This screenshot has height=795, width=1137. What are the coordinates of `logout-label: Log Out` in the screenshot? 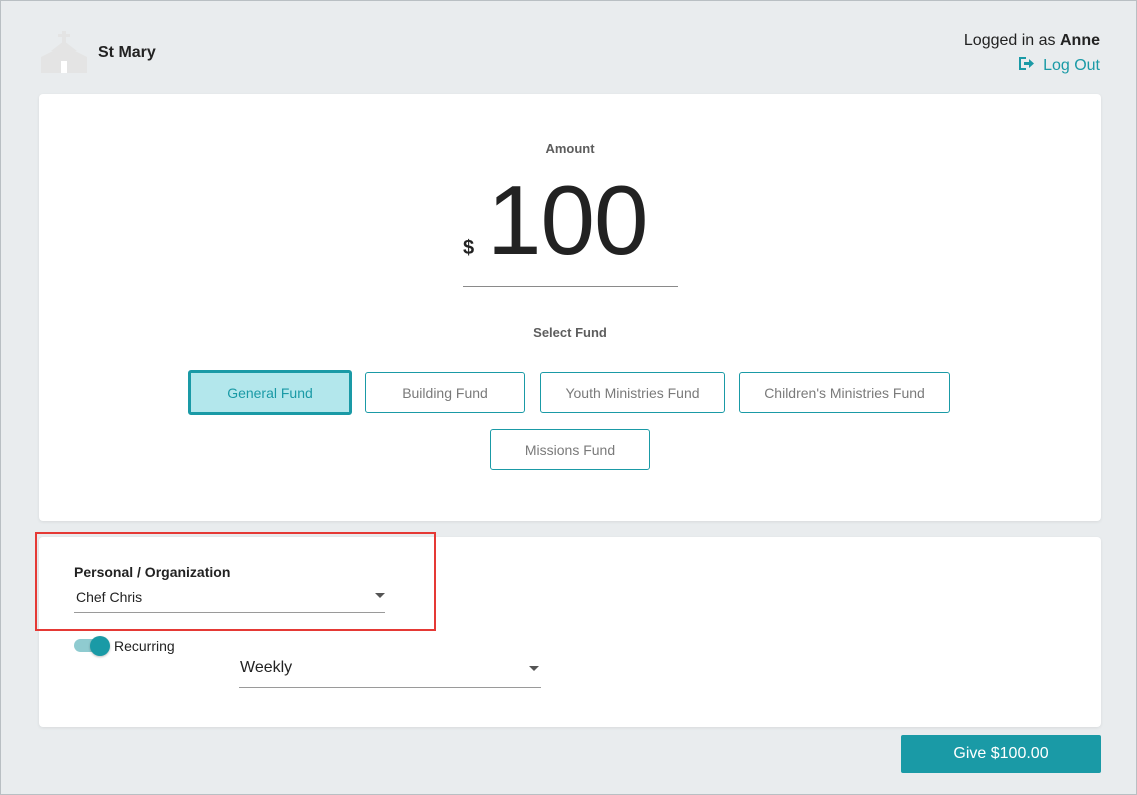 It's located at (1071, 65).